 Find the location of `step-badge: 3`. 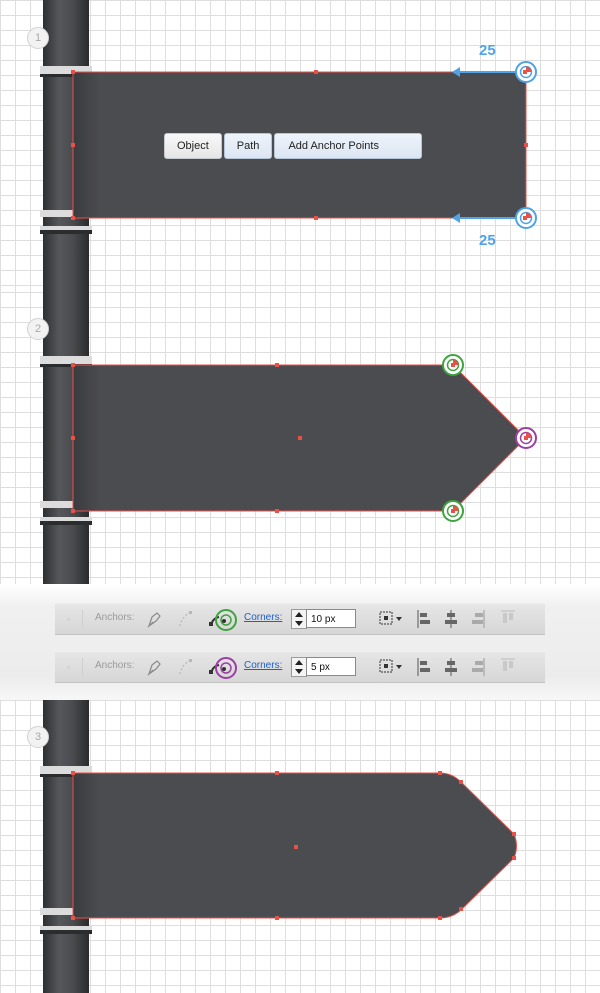

step-badge: 3 is located at coordinates (38, 737).